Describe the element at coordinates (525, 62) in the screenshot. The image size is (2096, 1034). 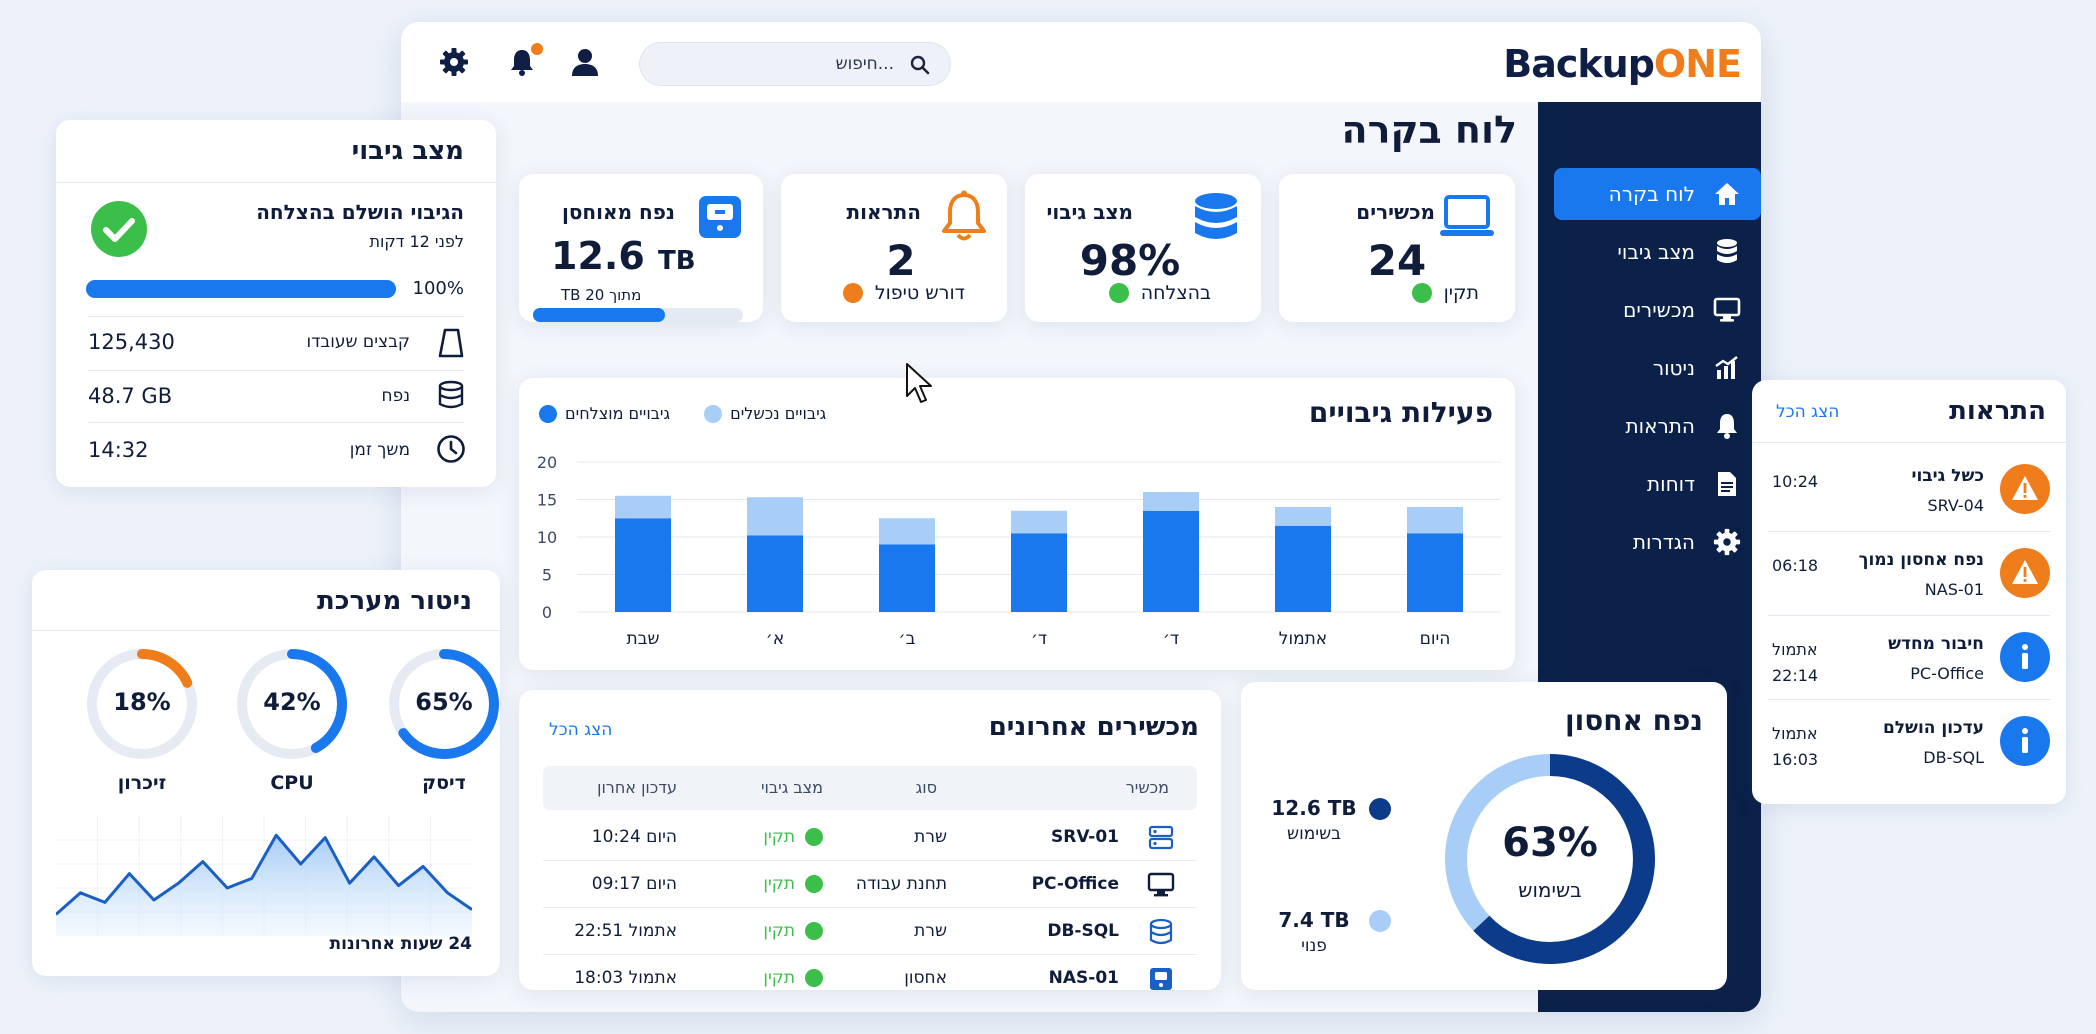
I see `notifications-button` at that location.